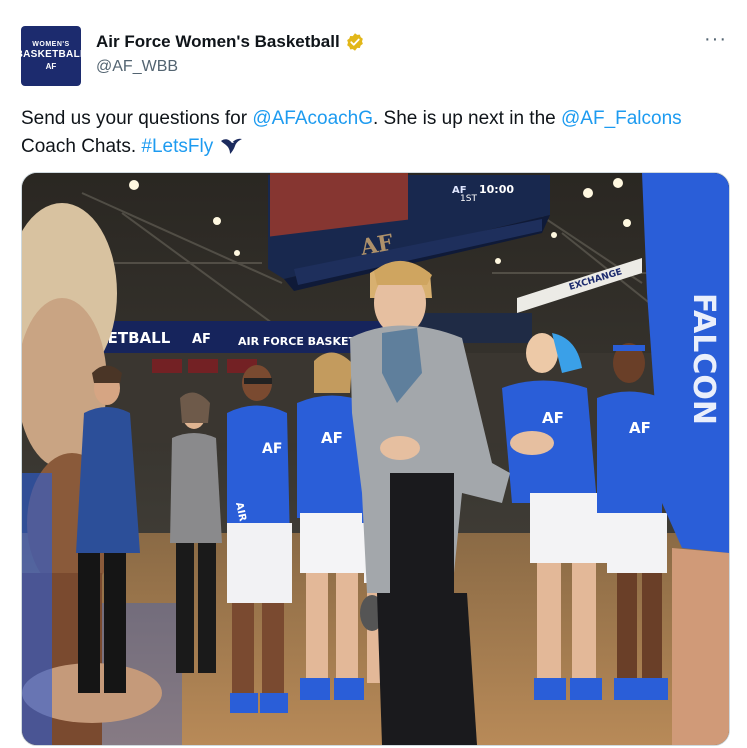  Describe the element at coordinates (553, 418) in the screenshot. I see `jersey-logo-3: AF` at that location.